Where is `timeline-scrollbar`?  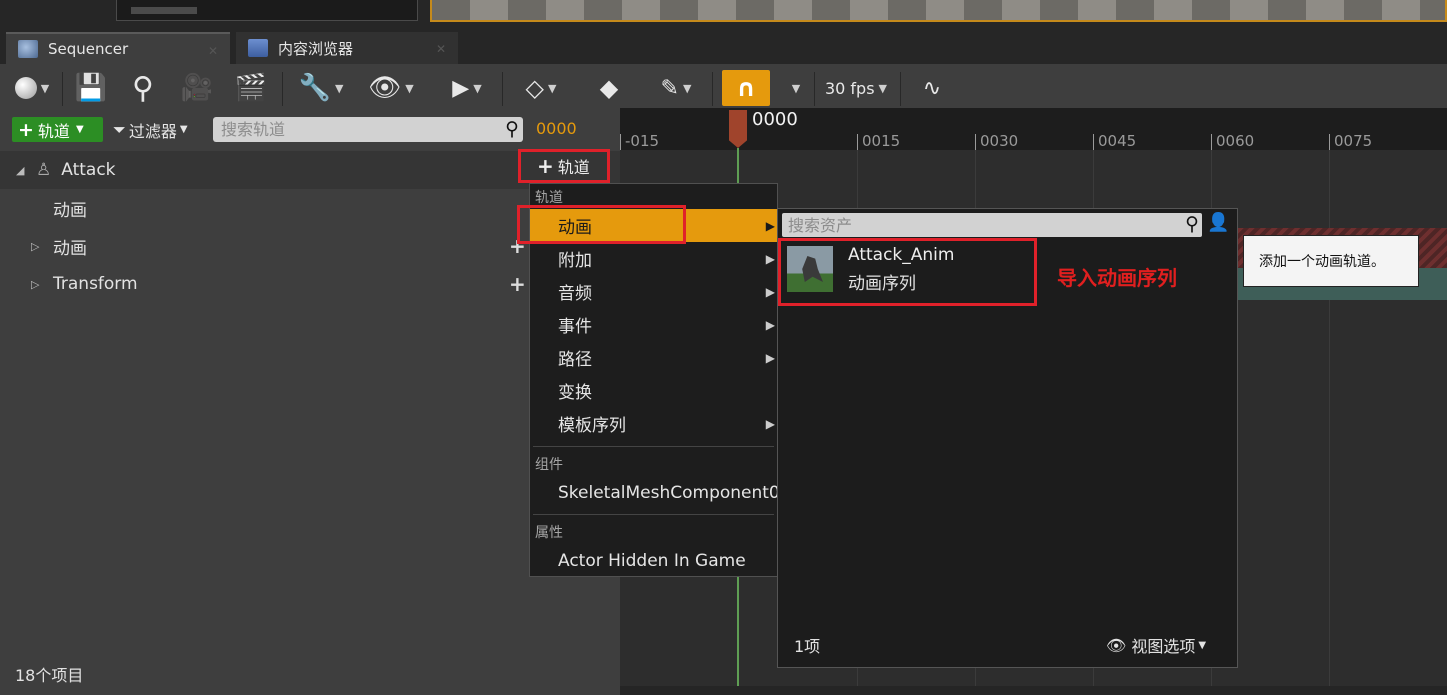 timeline-scrollbar is located at coordinates (1033, 690).